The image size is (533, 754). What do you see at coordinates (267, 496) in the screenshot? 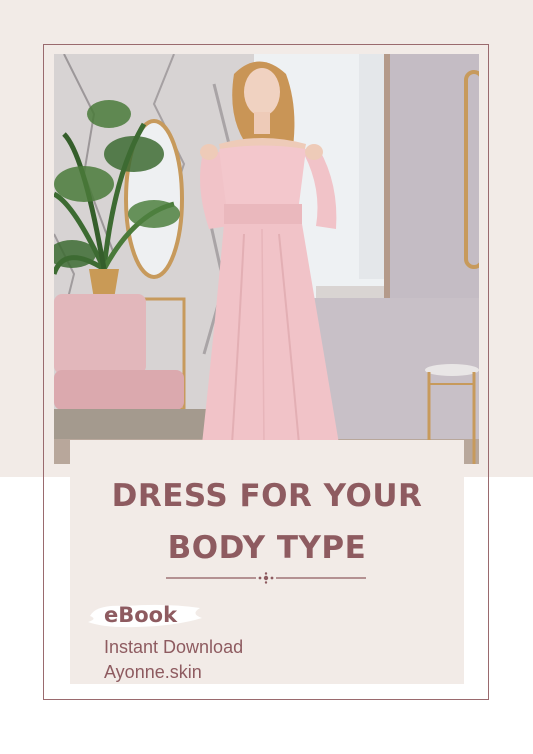
I see `cover-title-line-1: DRESS FOR YOUR` at bounding box center [267, 496].